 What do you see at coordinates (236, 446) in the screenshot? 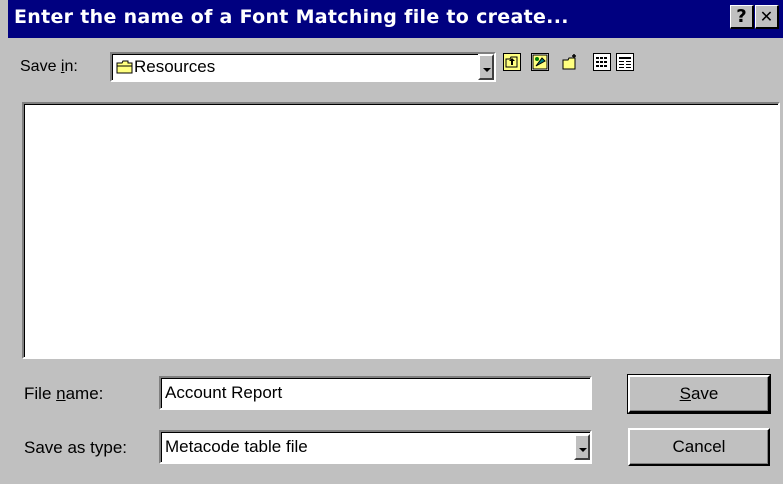
I see `save-as-type-value: Metacode table file` at bounding box center [236, 446].